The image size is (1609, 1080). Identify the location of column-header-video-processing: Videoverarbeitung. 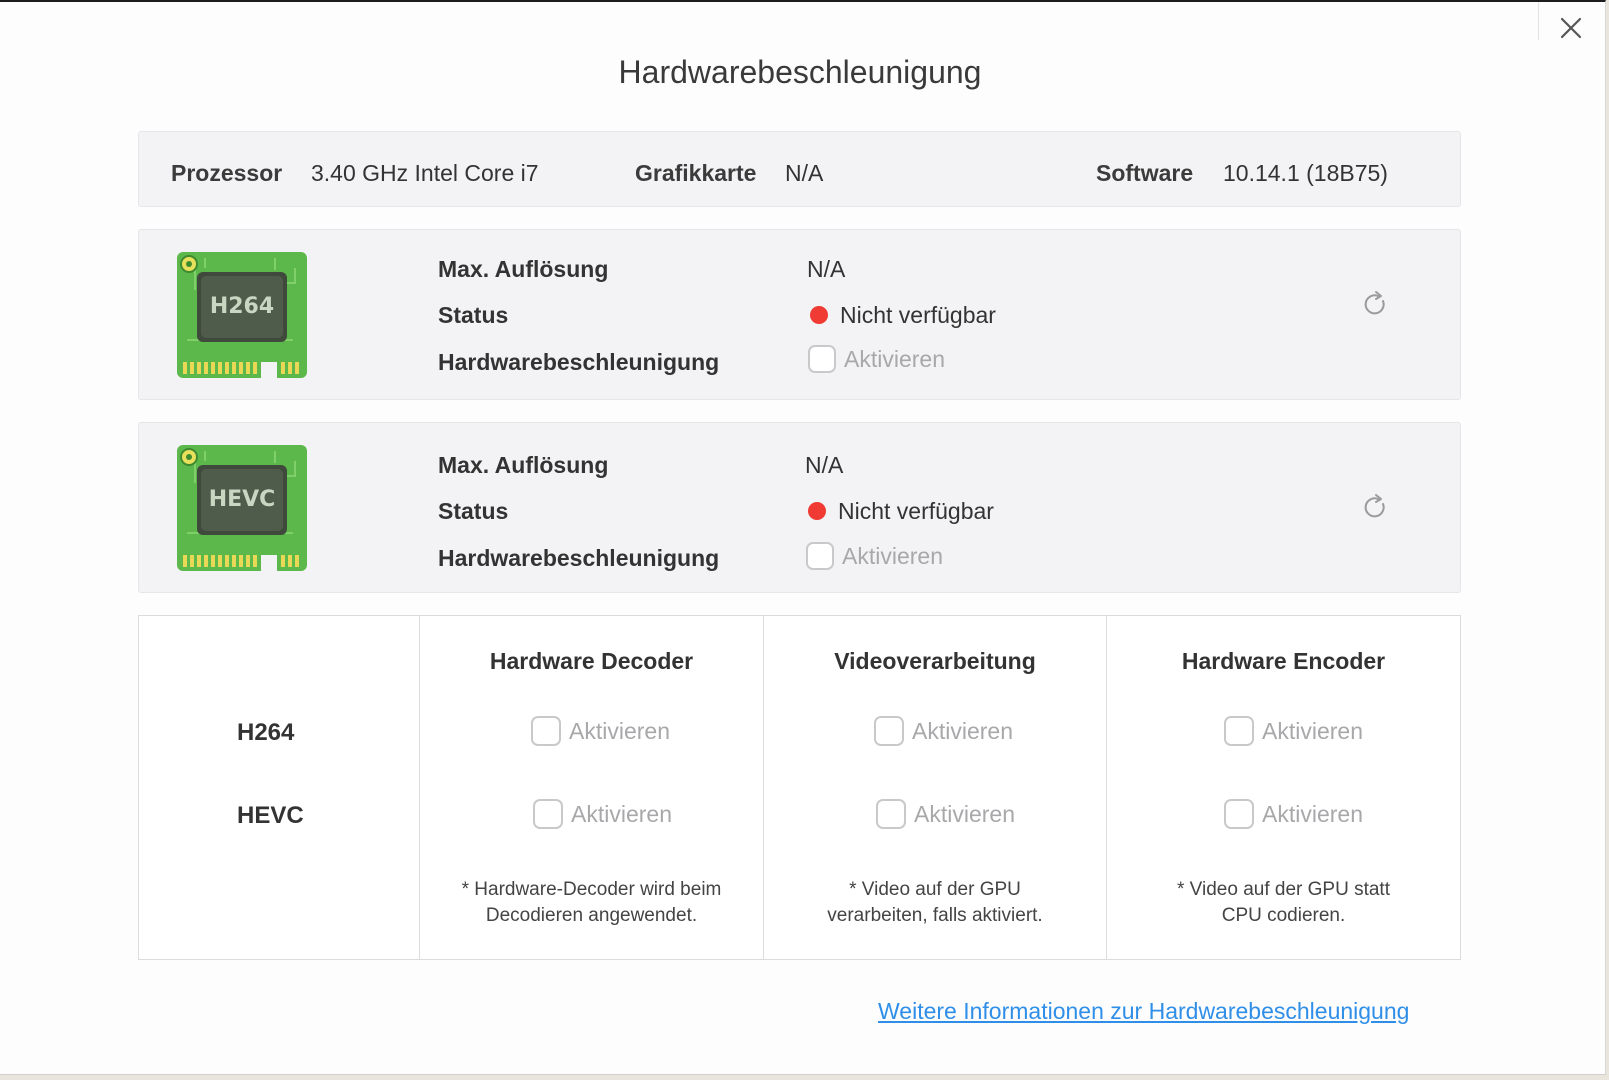
(935, 661).